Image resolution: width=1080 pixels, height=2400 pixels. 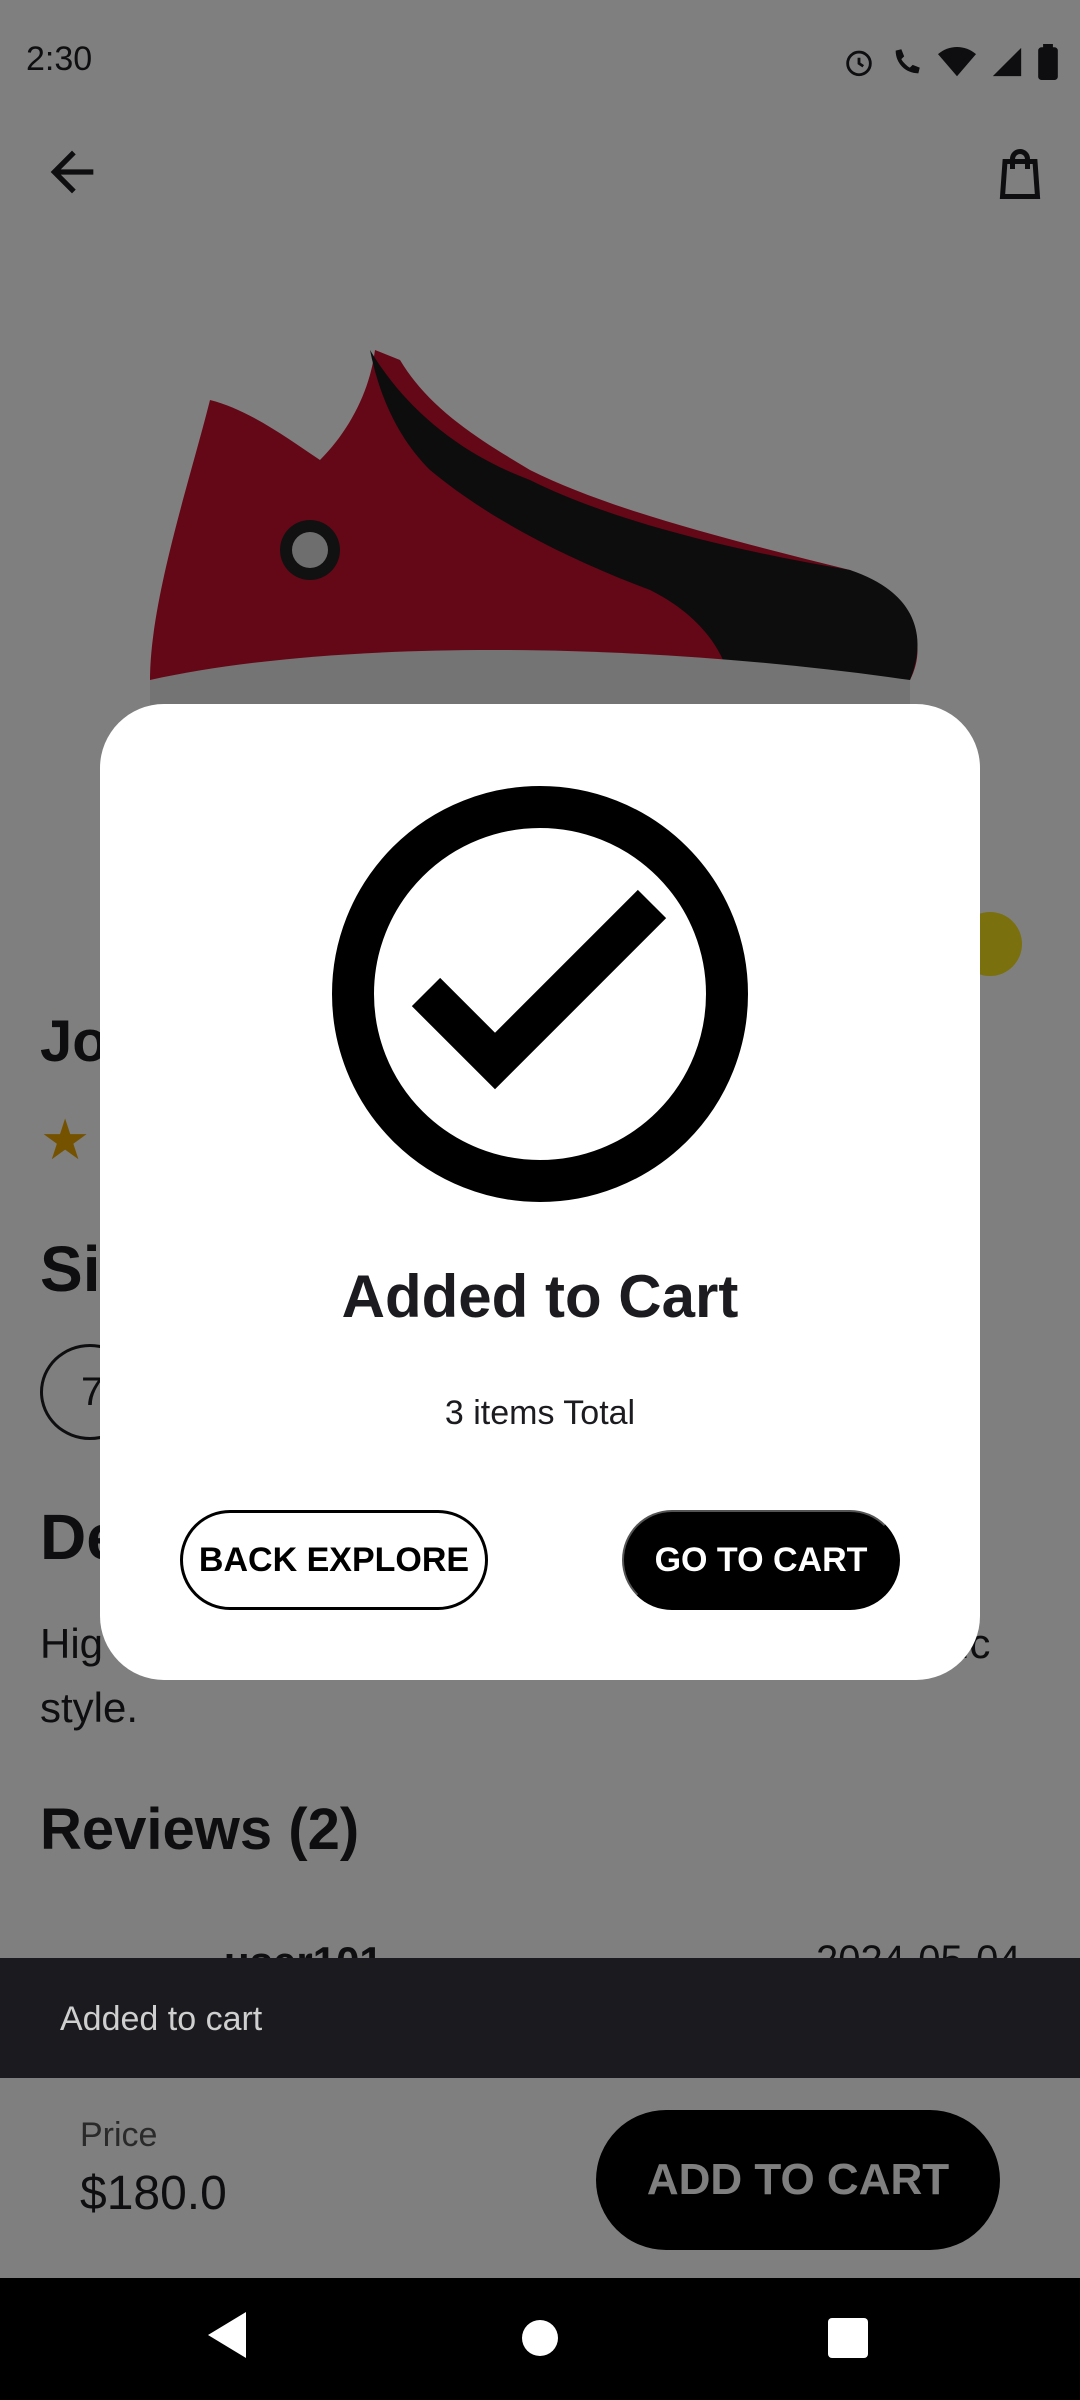 What do you see at coordinates (848, 2338) in the screenshot?
I see `nav-recents-icon` at bounding box center [848, 2338].